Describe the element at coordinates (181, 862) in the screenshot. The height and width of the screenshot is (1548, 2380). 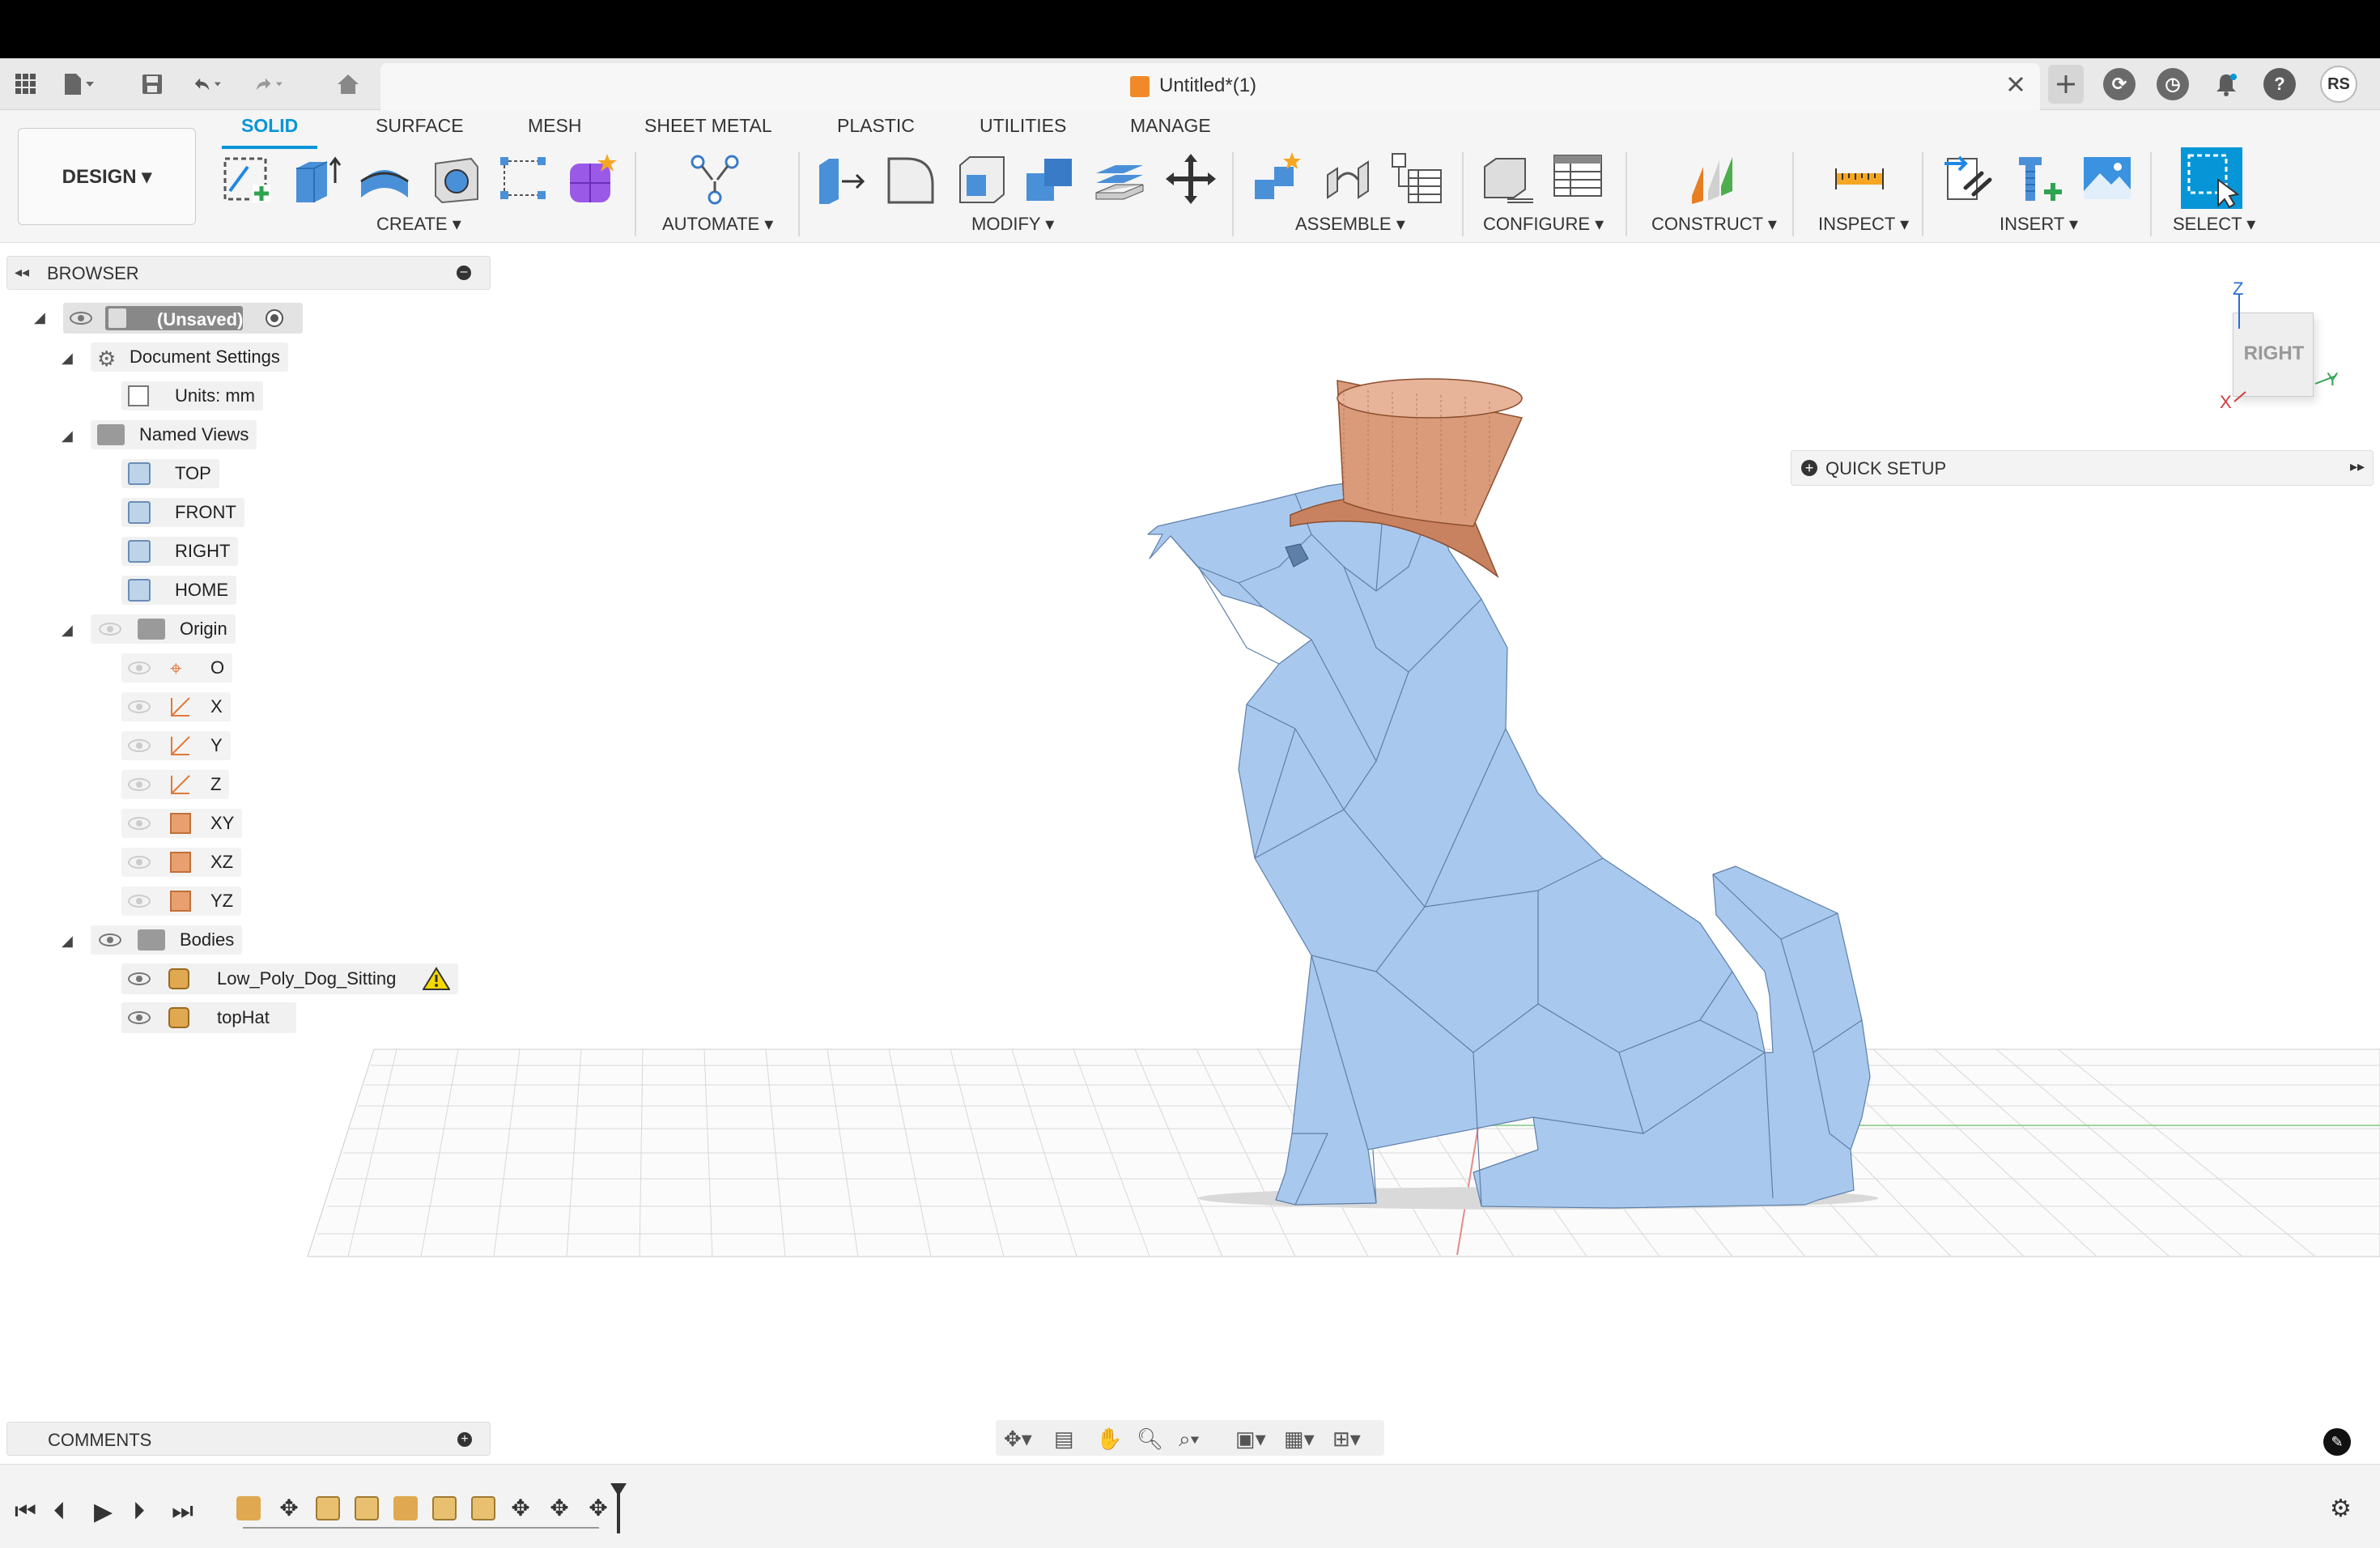
I see `origin-item-xz: XZ` at that location.